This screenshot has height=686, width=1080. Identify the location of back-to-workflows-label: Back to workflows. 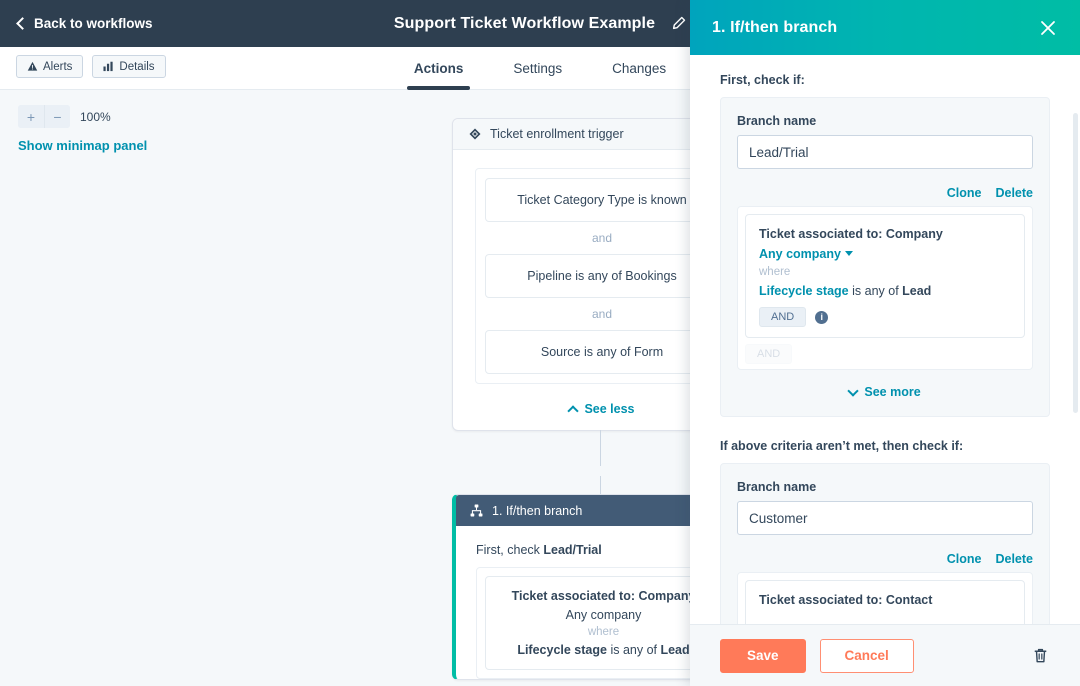
(93, 23).